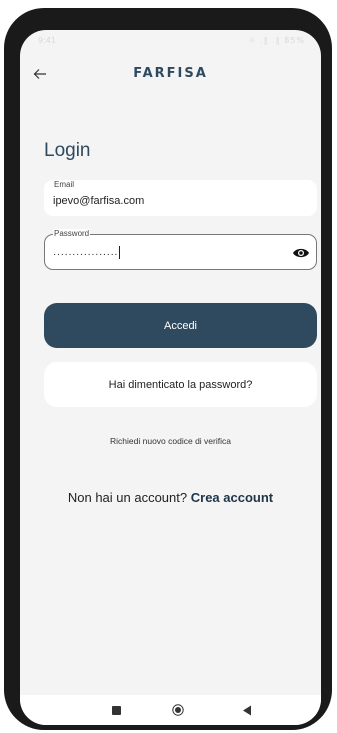 The width and height of the screenshot is (337, 733). Describe the element at coordinates (170, 710) in the screenshot. I see `system-nav-bar` at that location.